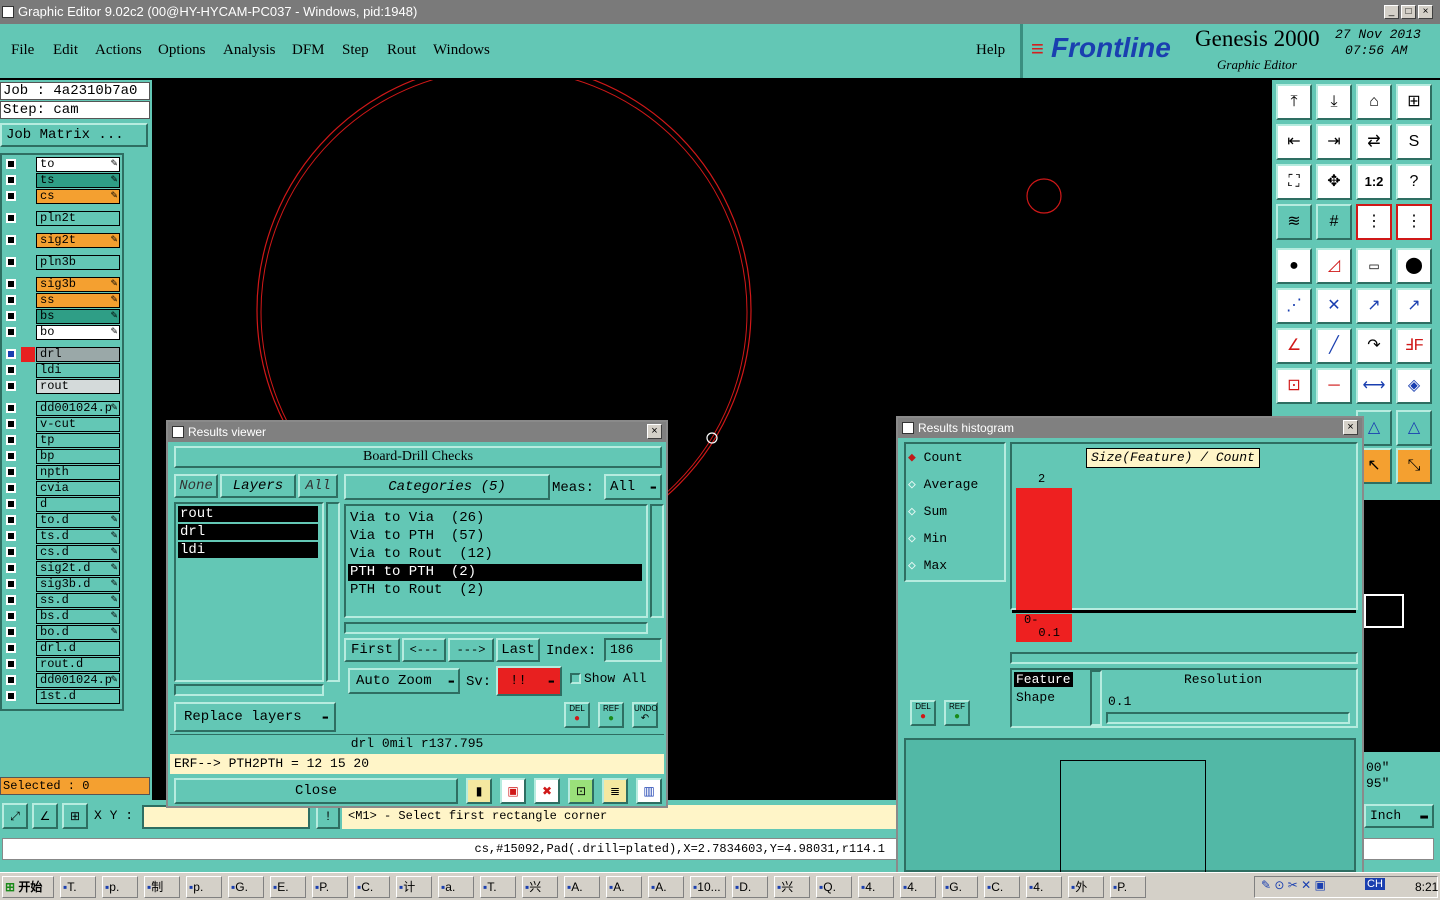 The width and height of the screenshot is (1440, 900). What do you see at coordinates (456, 887) in the screenshot?
I see `taskbar-item: ▪a.` at bounding box center [456, 887].